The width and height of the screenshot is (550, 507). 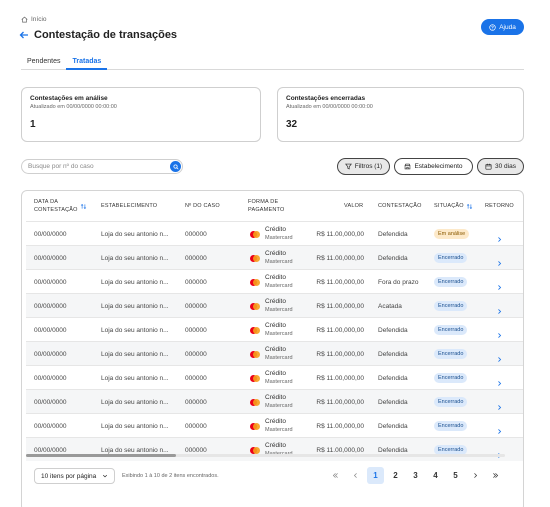 I want to click on page-button-1: 1, so click(x=375, y=475).